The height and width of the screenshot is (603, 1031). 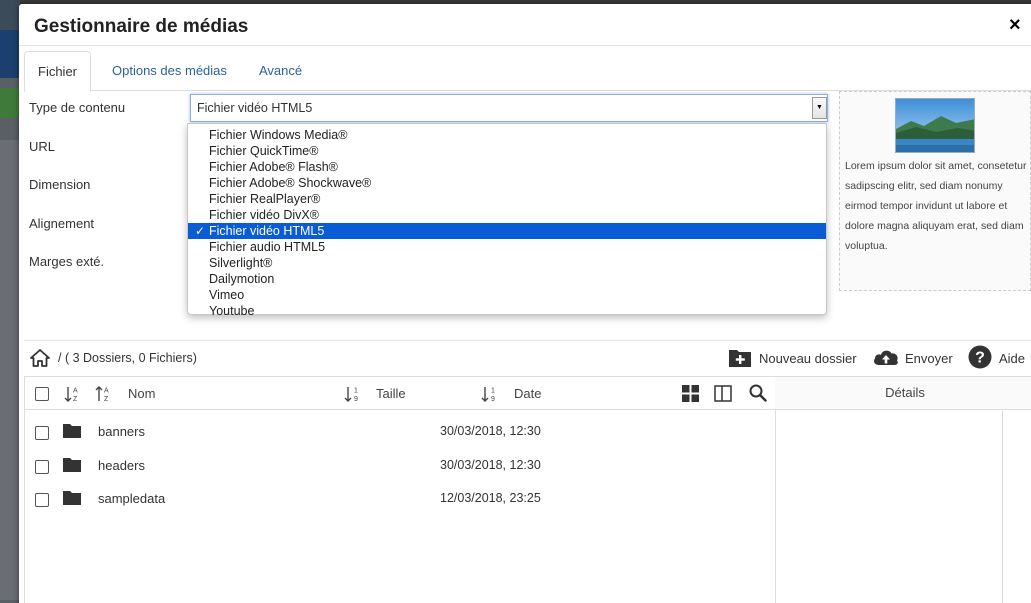 I want to click on dropdown-option: Youtube, so click(x=507, y=311).